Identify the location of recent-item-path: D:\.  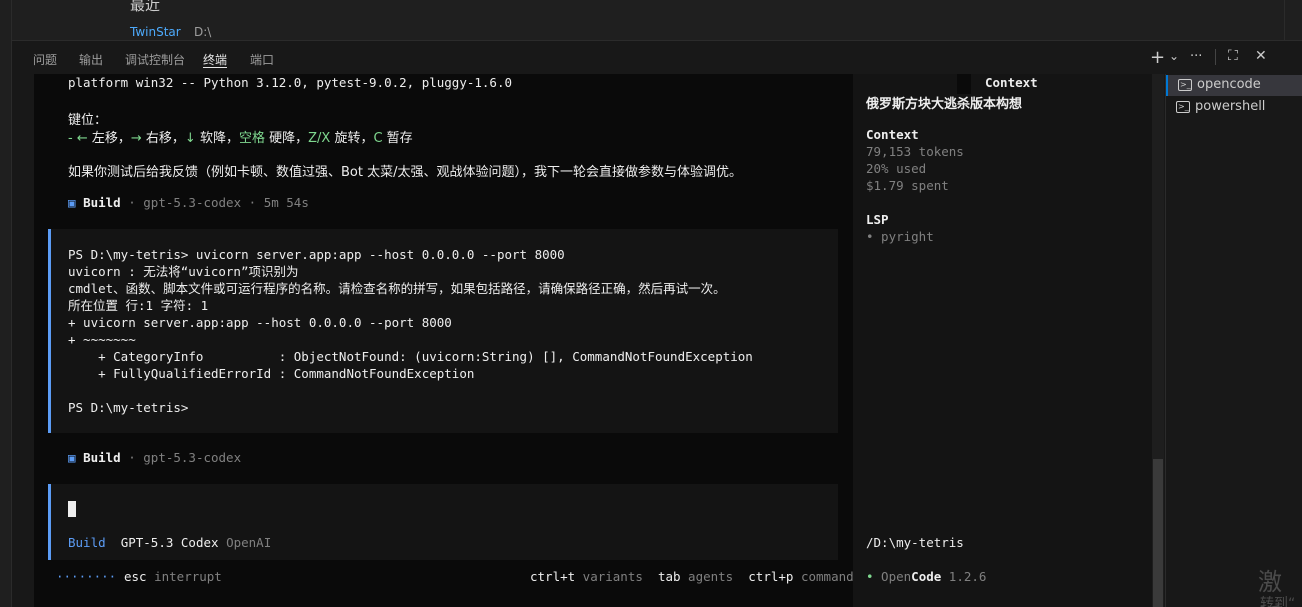
(203, 32).